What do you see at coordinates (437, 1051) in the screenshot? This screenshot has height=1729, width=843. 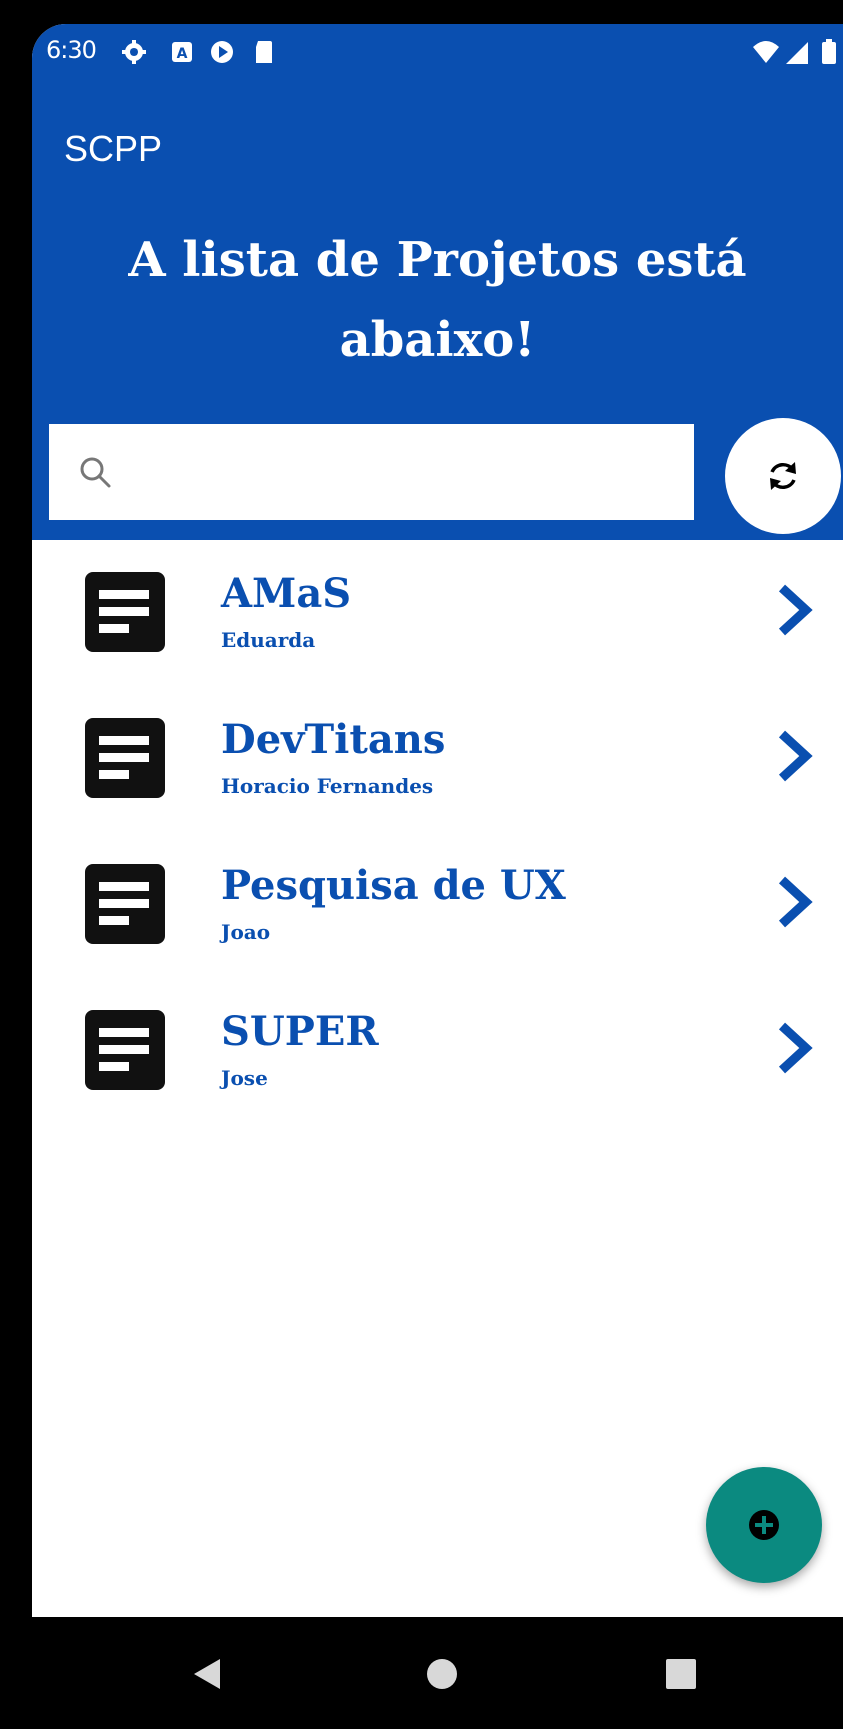 I see `project-list-item: SUPER Jose` at bounding box center [437, 1051].